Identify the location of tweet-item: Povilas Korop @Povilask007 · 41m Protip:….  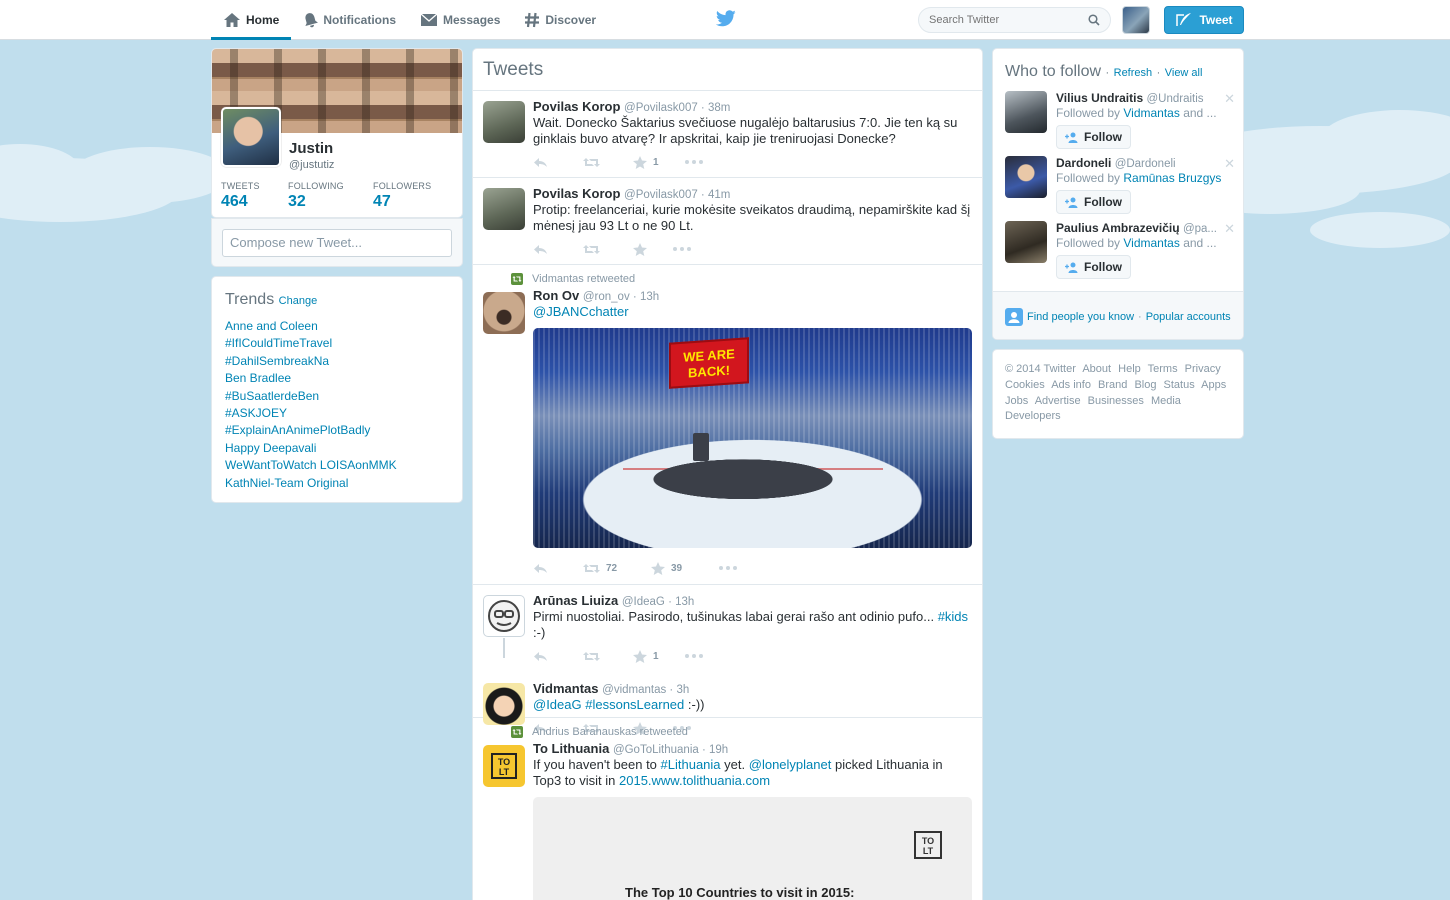
(727, 221).